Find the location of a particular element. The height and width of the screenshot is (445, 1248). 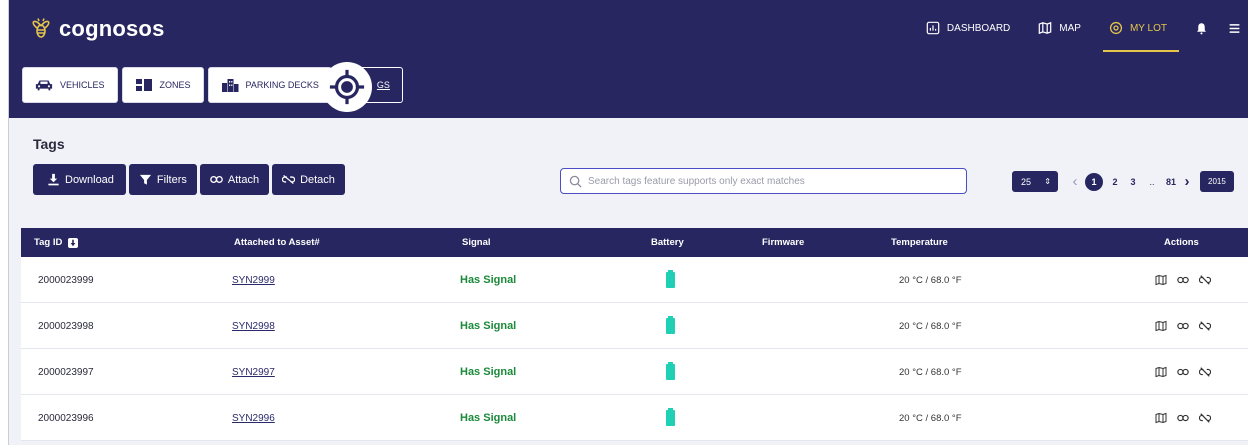

nav-my-lot-label: MY LOT is located at coordinates (1148, 28).